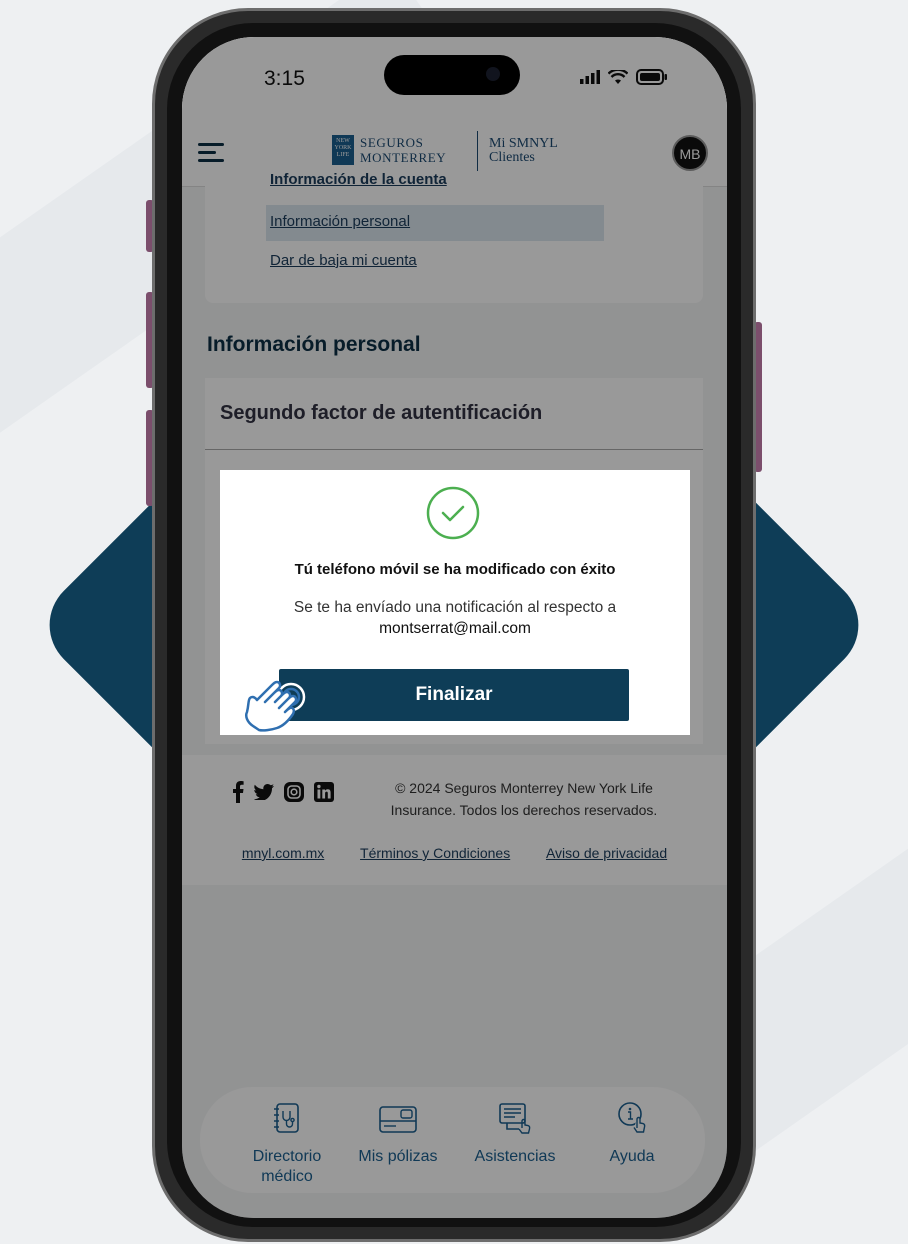  What do you see at coordinates (294, 792) in the screenshot?
I see `instagram-icon` at bounding box center [294, 792].